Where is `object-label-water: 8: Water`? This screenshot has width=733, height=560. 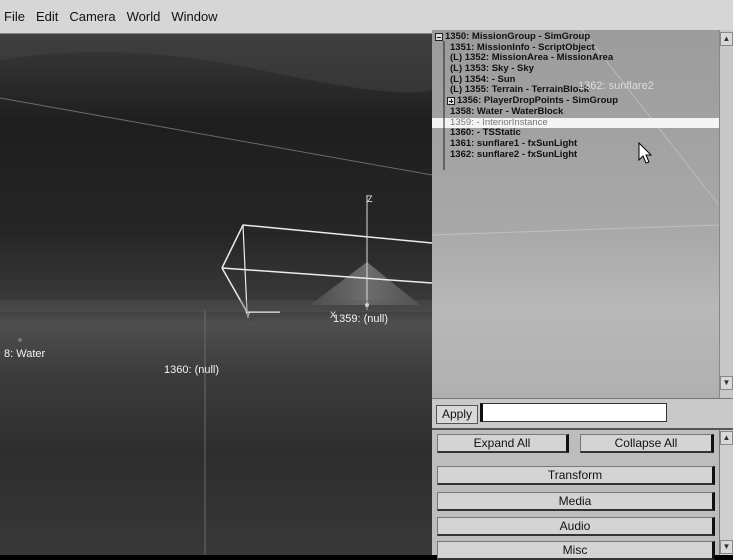
object-label-water: 8: Water is located at coordinates (25, 354).